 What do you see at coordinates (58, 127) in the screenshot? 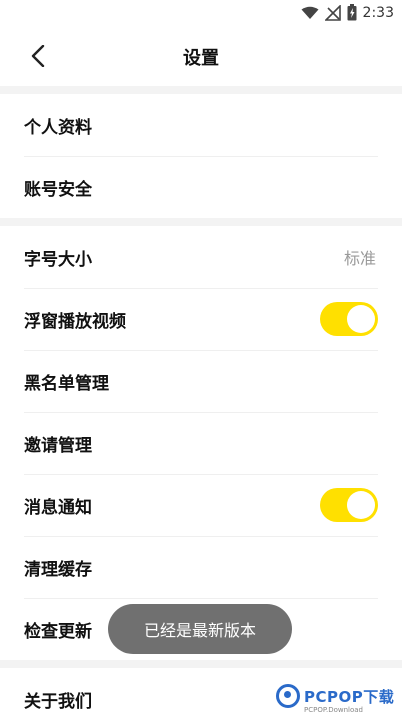
I see `setting-label: 个人资料` at bounding box center [58, 127].